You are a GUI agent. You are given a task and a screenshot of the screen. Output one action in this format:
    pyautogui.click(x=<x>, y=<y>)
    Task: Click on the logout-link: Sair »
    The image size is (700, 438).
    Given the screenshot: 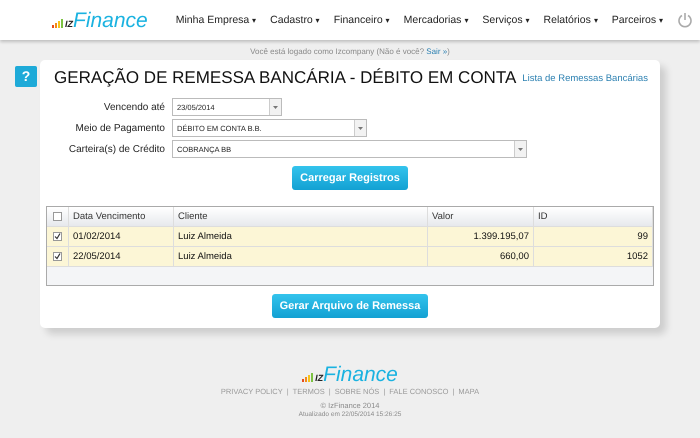 What is the action you would take?
    pyautogui.click(x=437, y=51)
    